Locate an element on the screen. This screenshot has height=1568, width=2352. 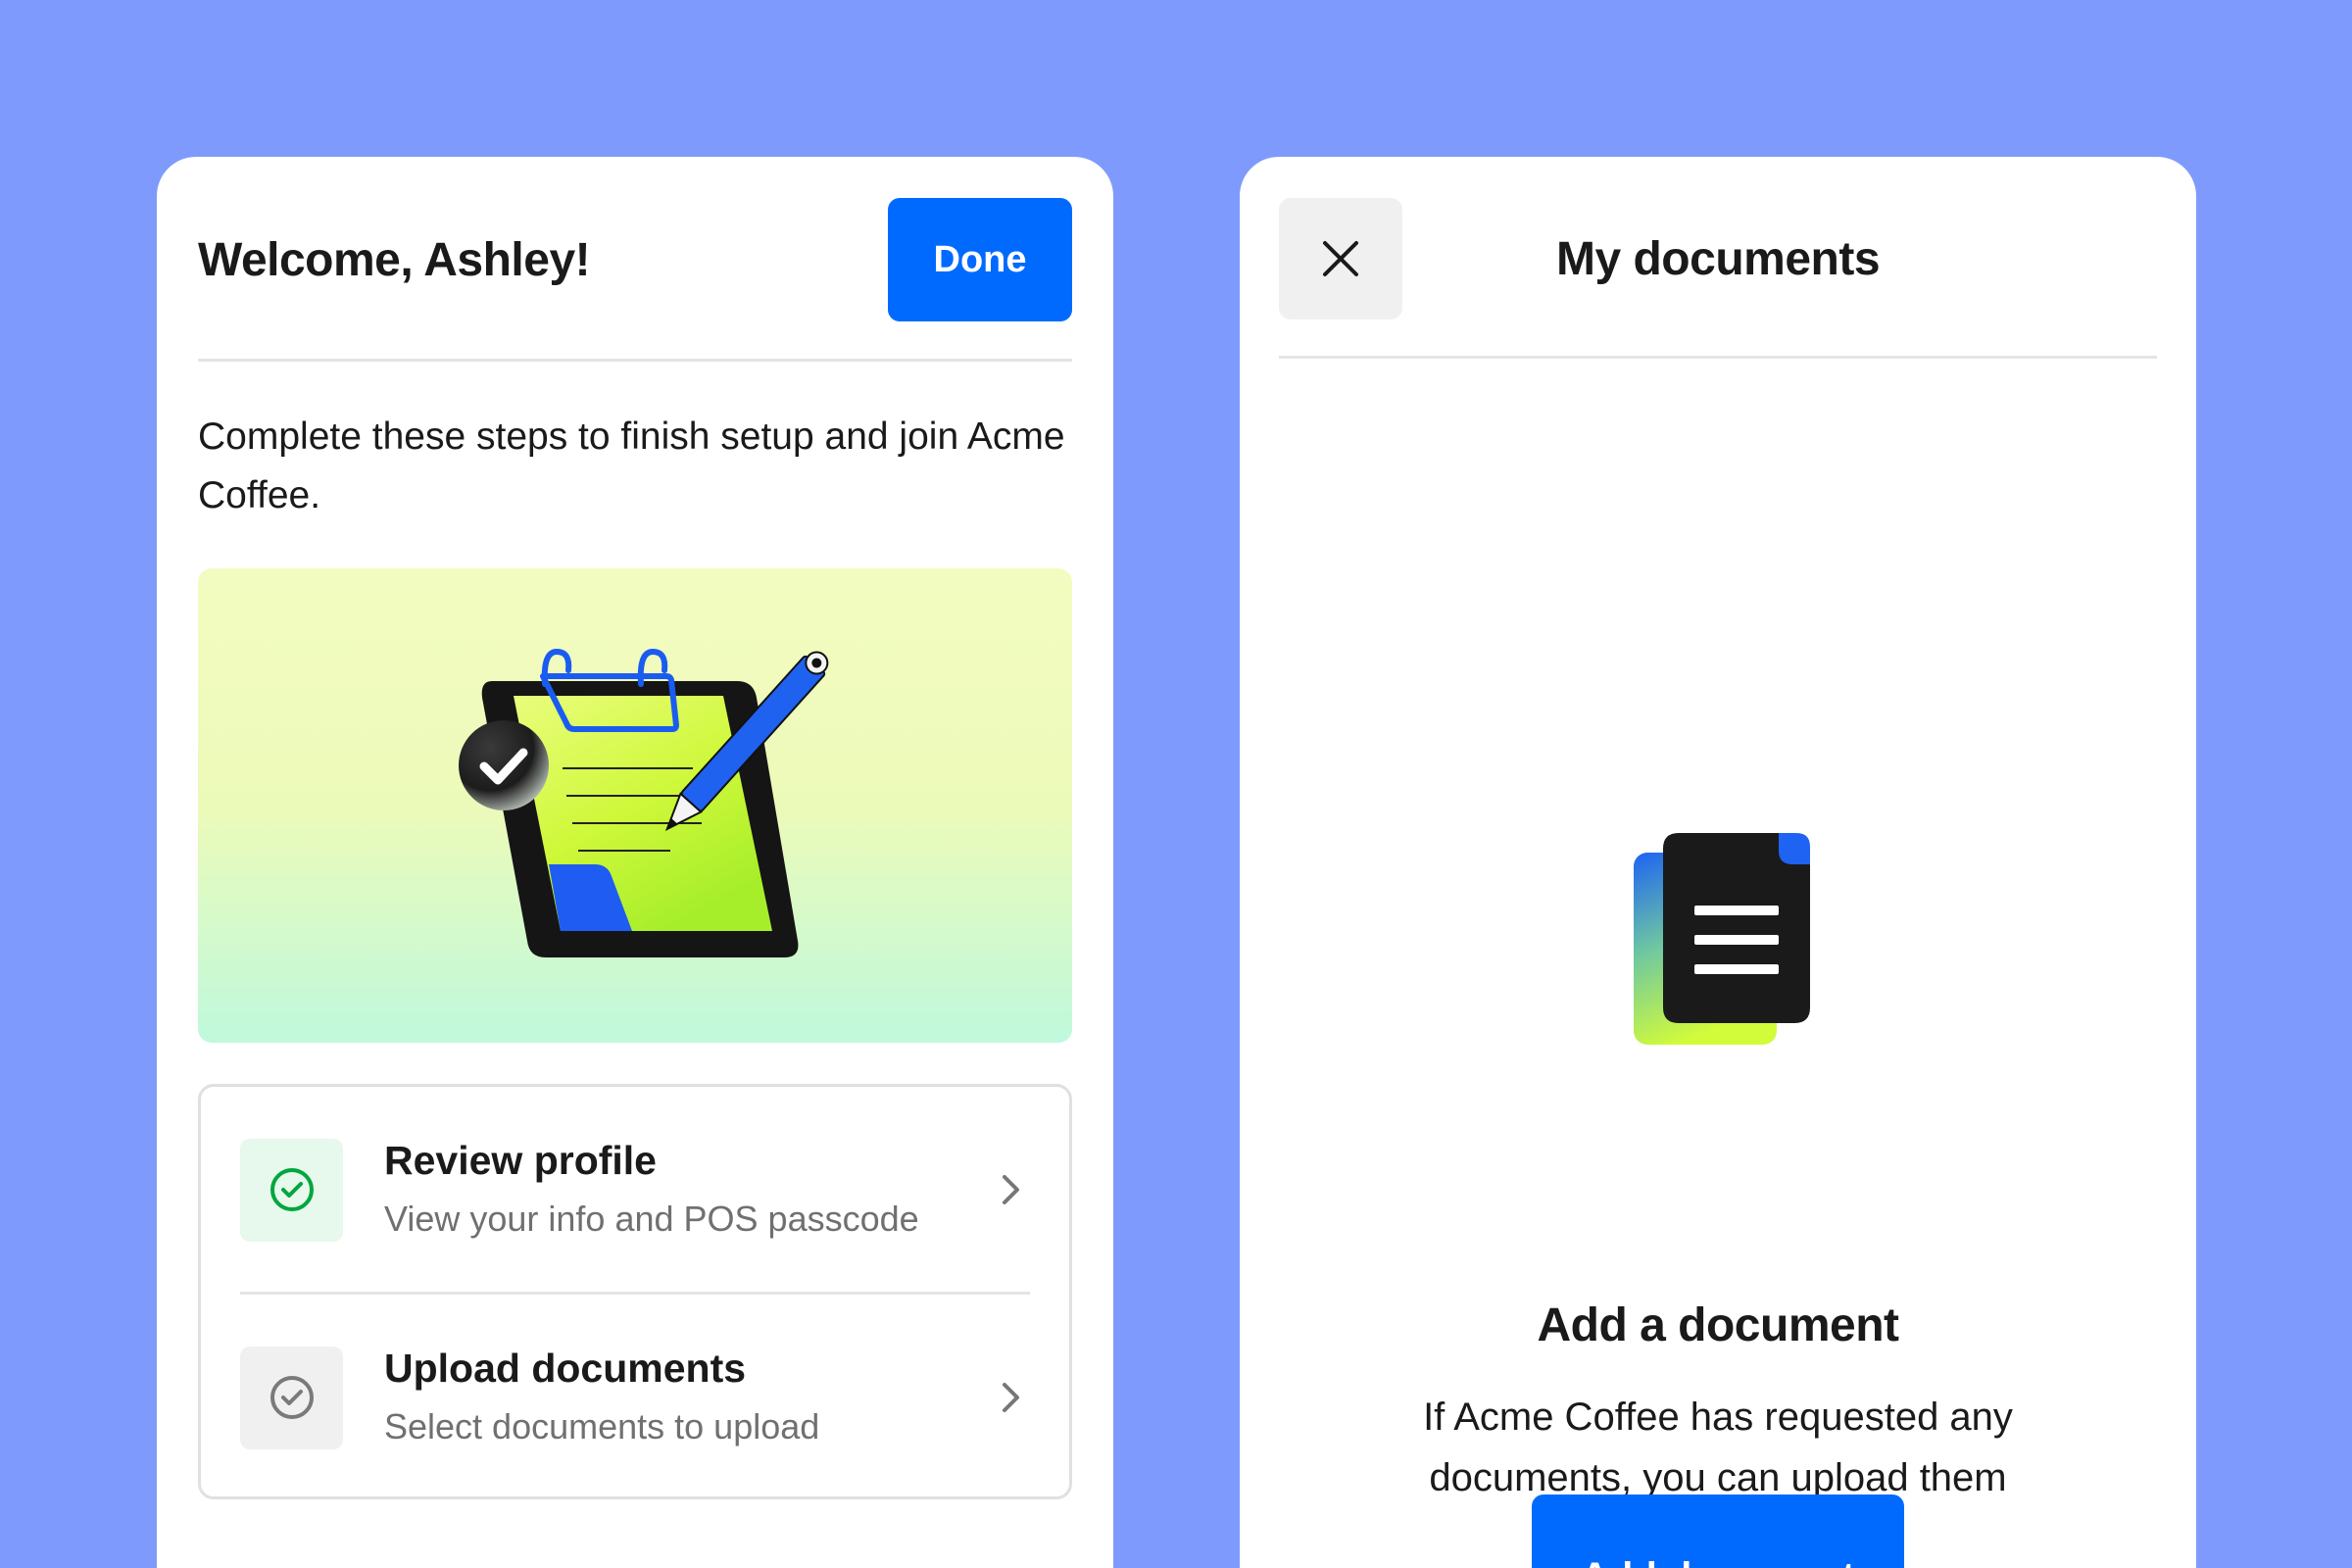
check-circle-outline-icon is located at coordinates (291, 1397).